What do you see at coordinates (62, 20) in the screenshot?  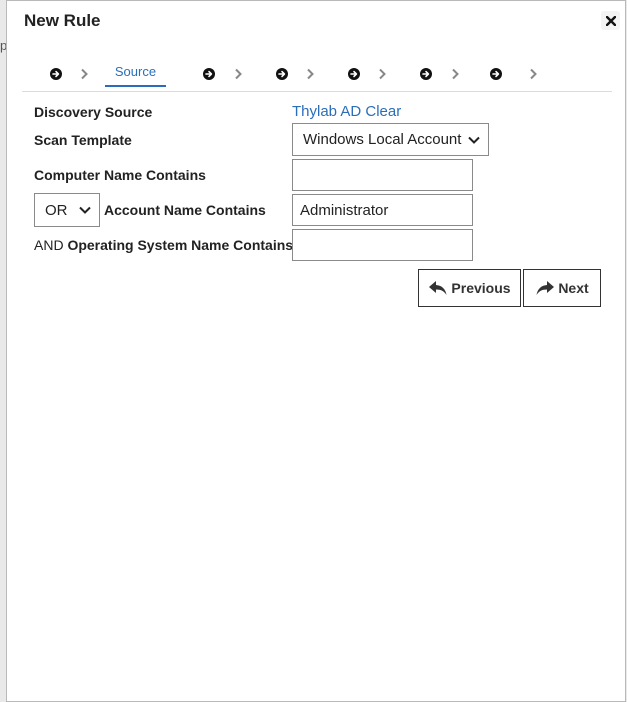 I see `dialog-title: New Rule` at bounding box center [62, 20].